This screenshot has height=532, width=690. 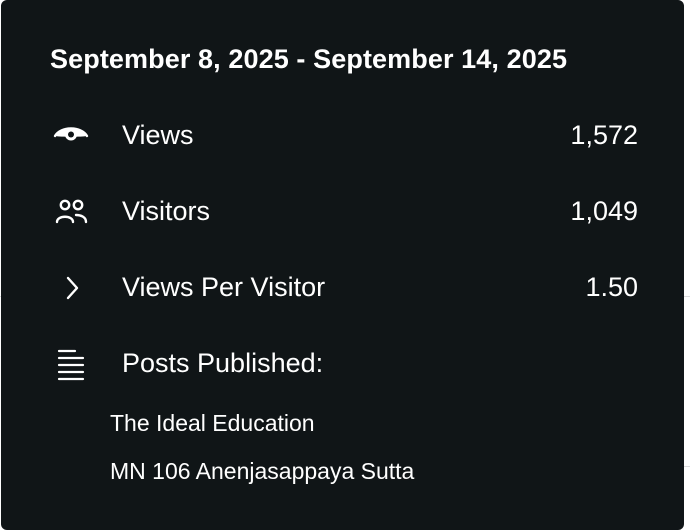 What do you see at coordinates (223, 363) in the screenshot?
I see `posts-published-label: Posts Published:` at bounding box center [223, 363].